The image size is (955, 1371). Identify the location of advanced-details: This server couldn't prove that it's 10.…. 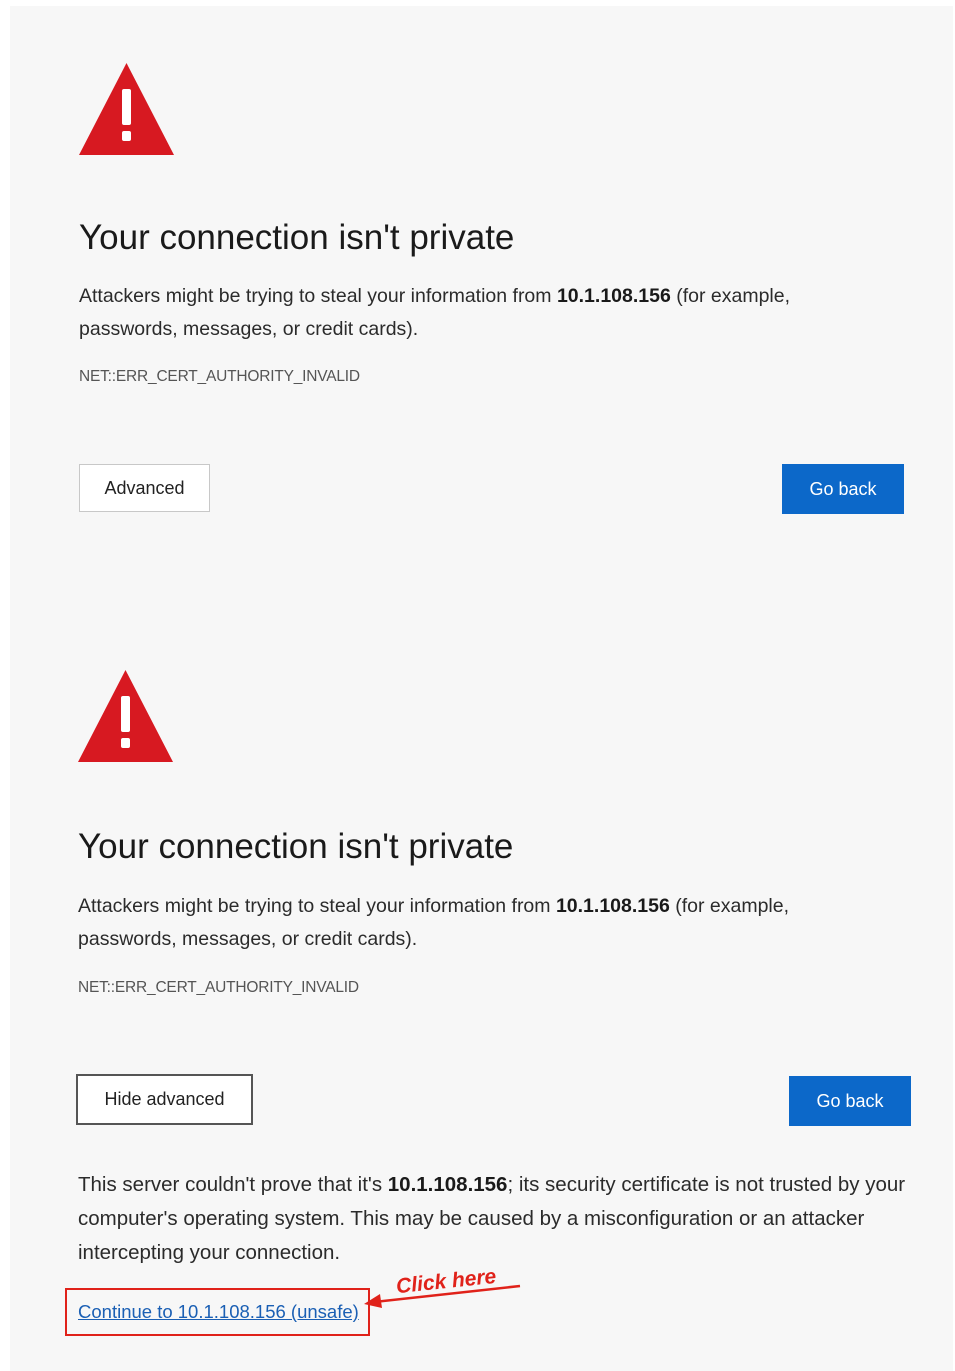
(492, 1218).